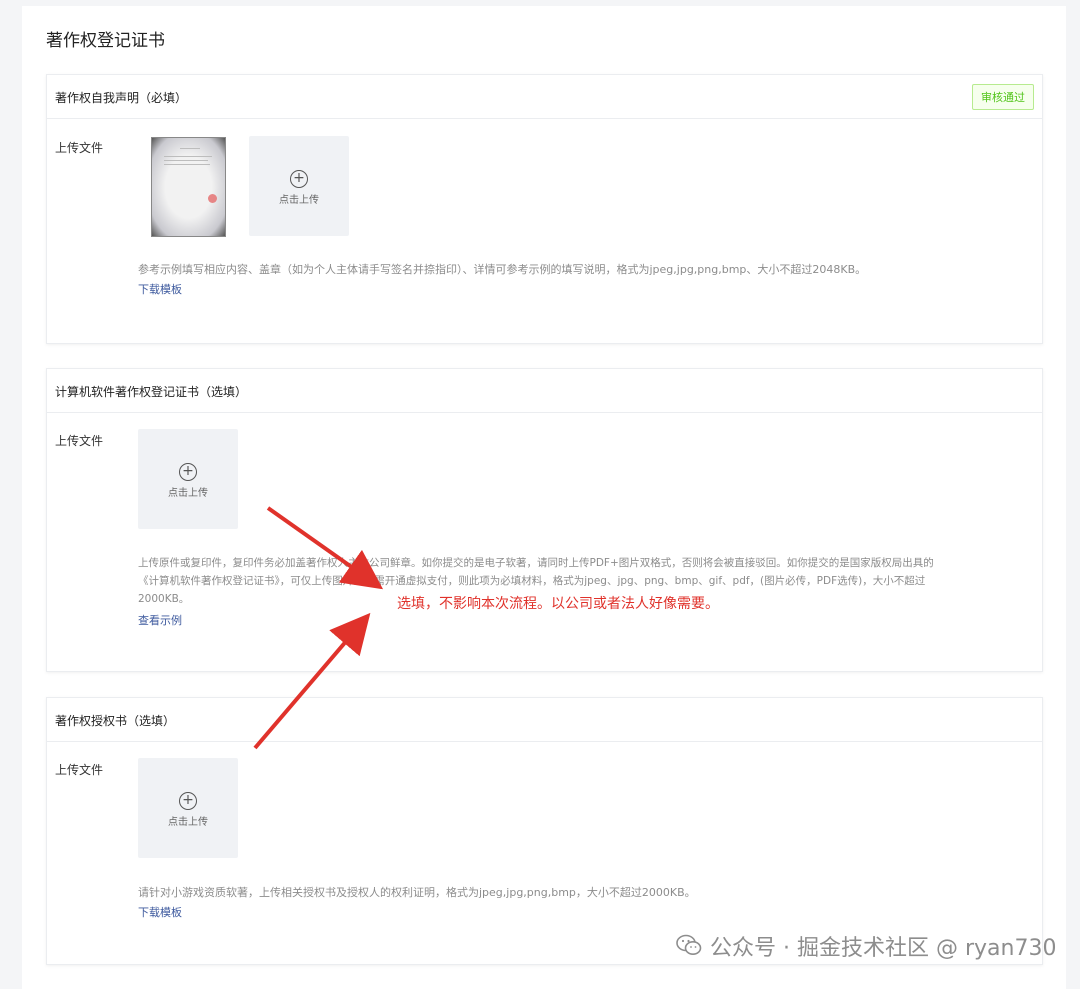 This screenshot has height=989, width=1080. I want to click on annotation-text: 选填，不影响本次流程。以公司或者法人好像需要。, so click(558, 604).